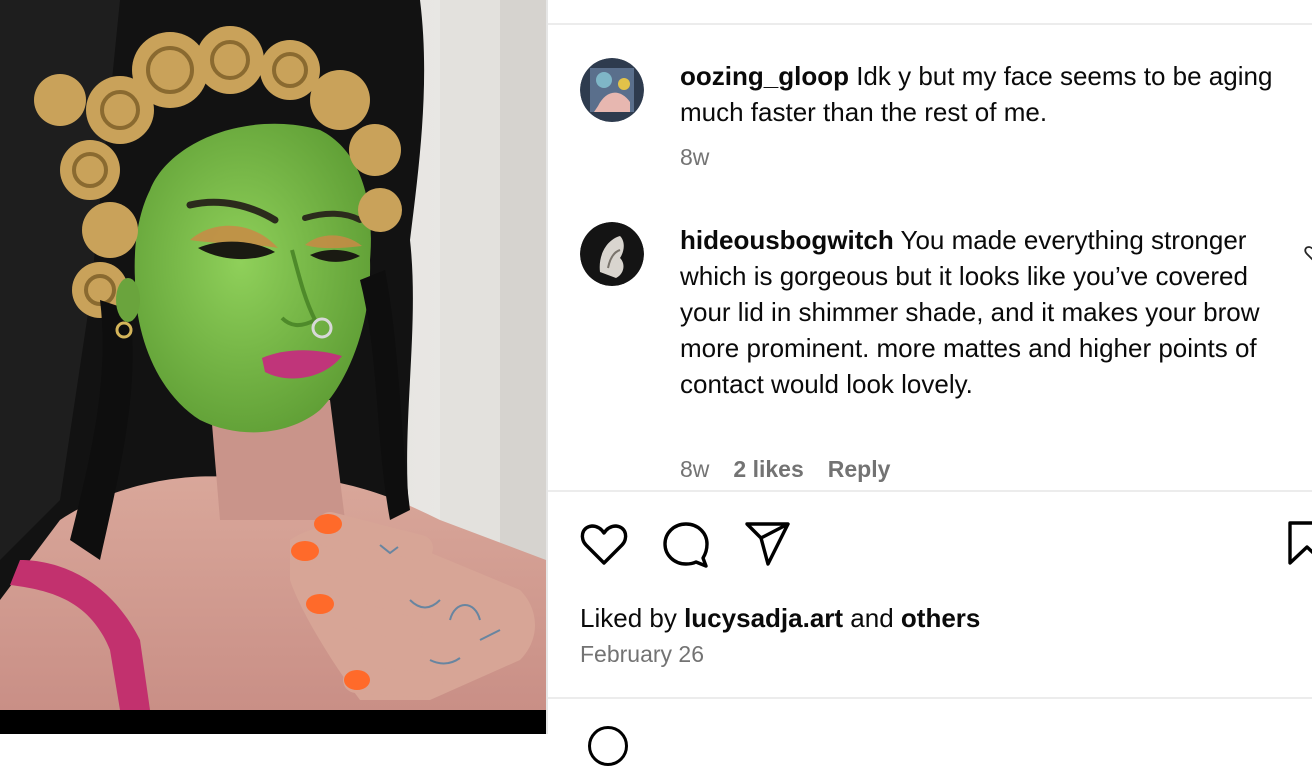 Image resolution: width=1312 pixels, height=766 pixels. What do you see at coordinates (859, 469) in the screenshot?
I see `reply-button: Reply` at bounding box center [859, 469].